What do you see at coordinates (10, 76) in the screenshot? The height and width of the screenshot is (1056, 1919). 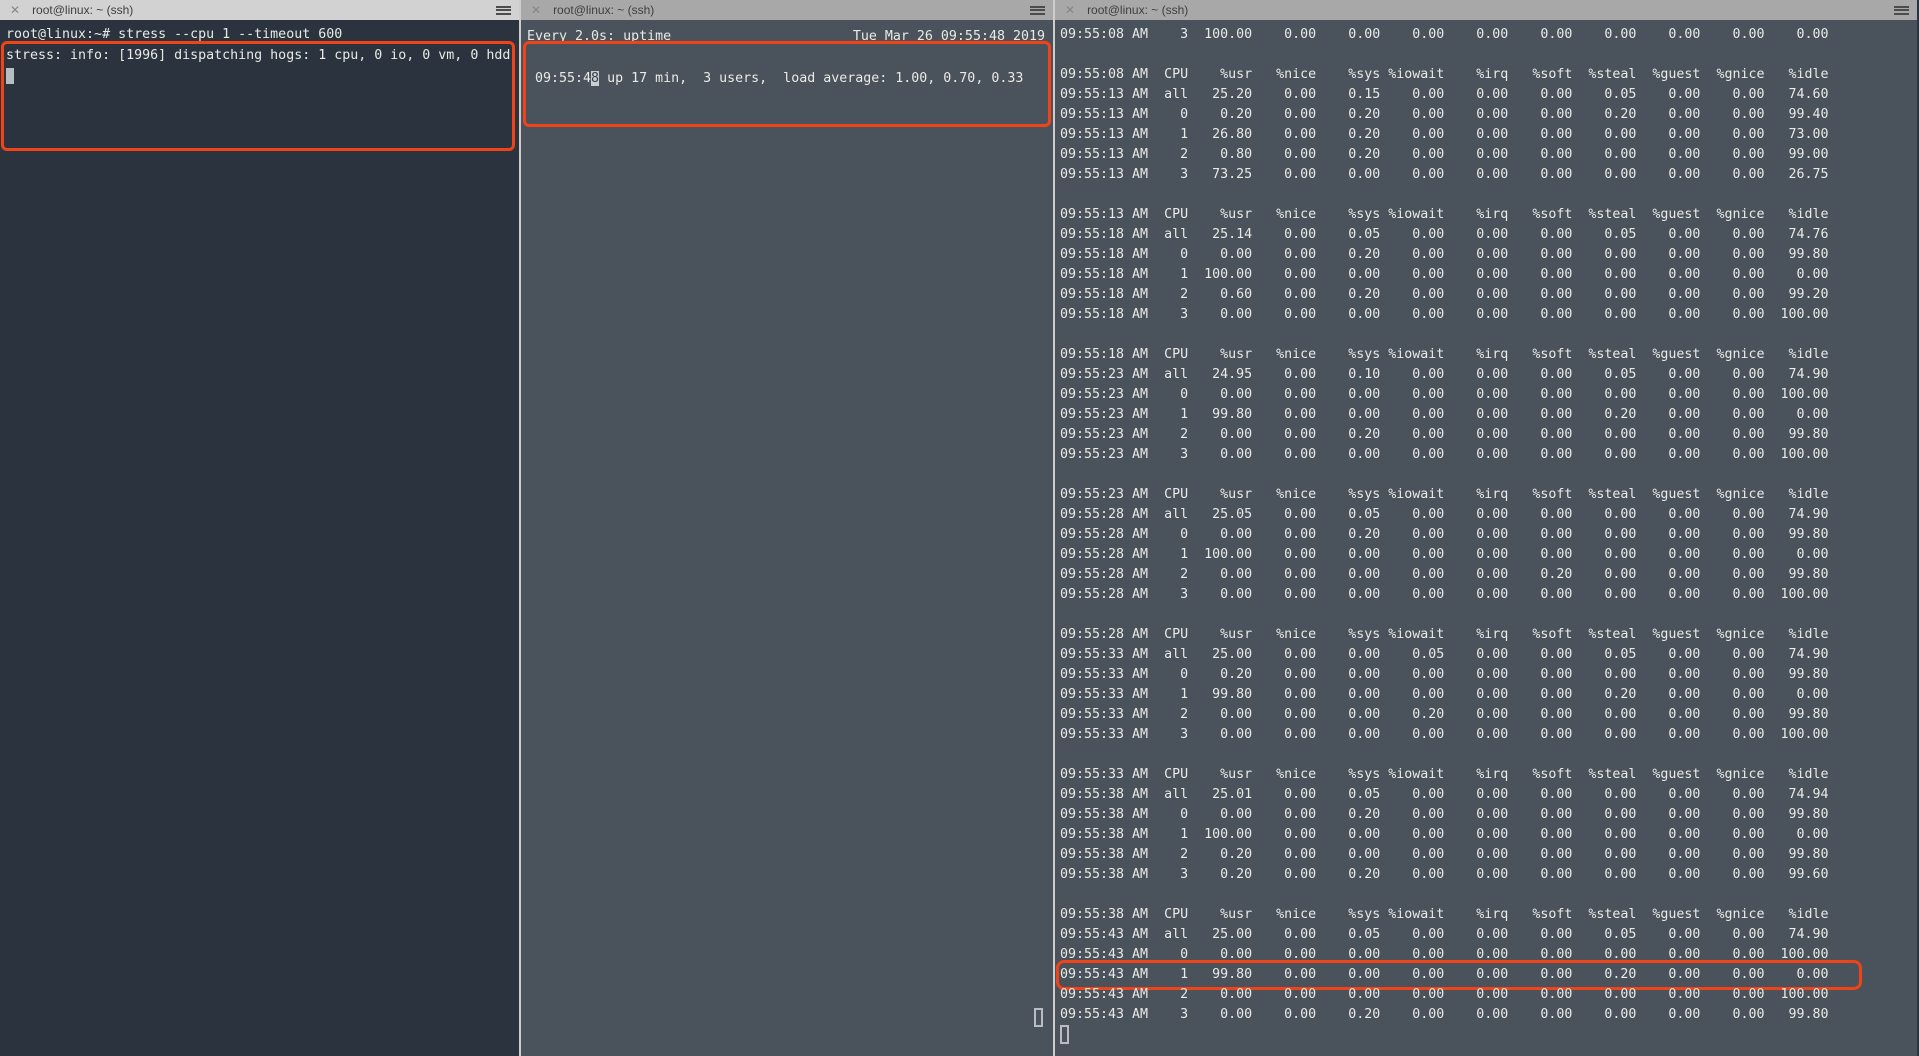 I see `text-cursor` at bounding box center [10, 76].